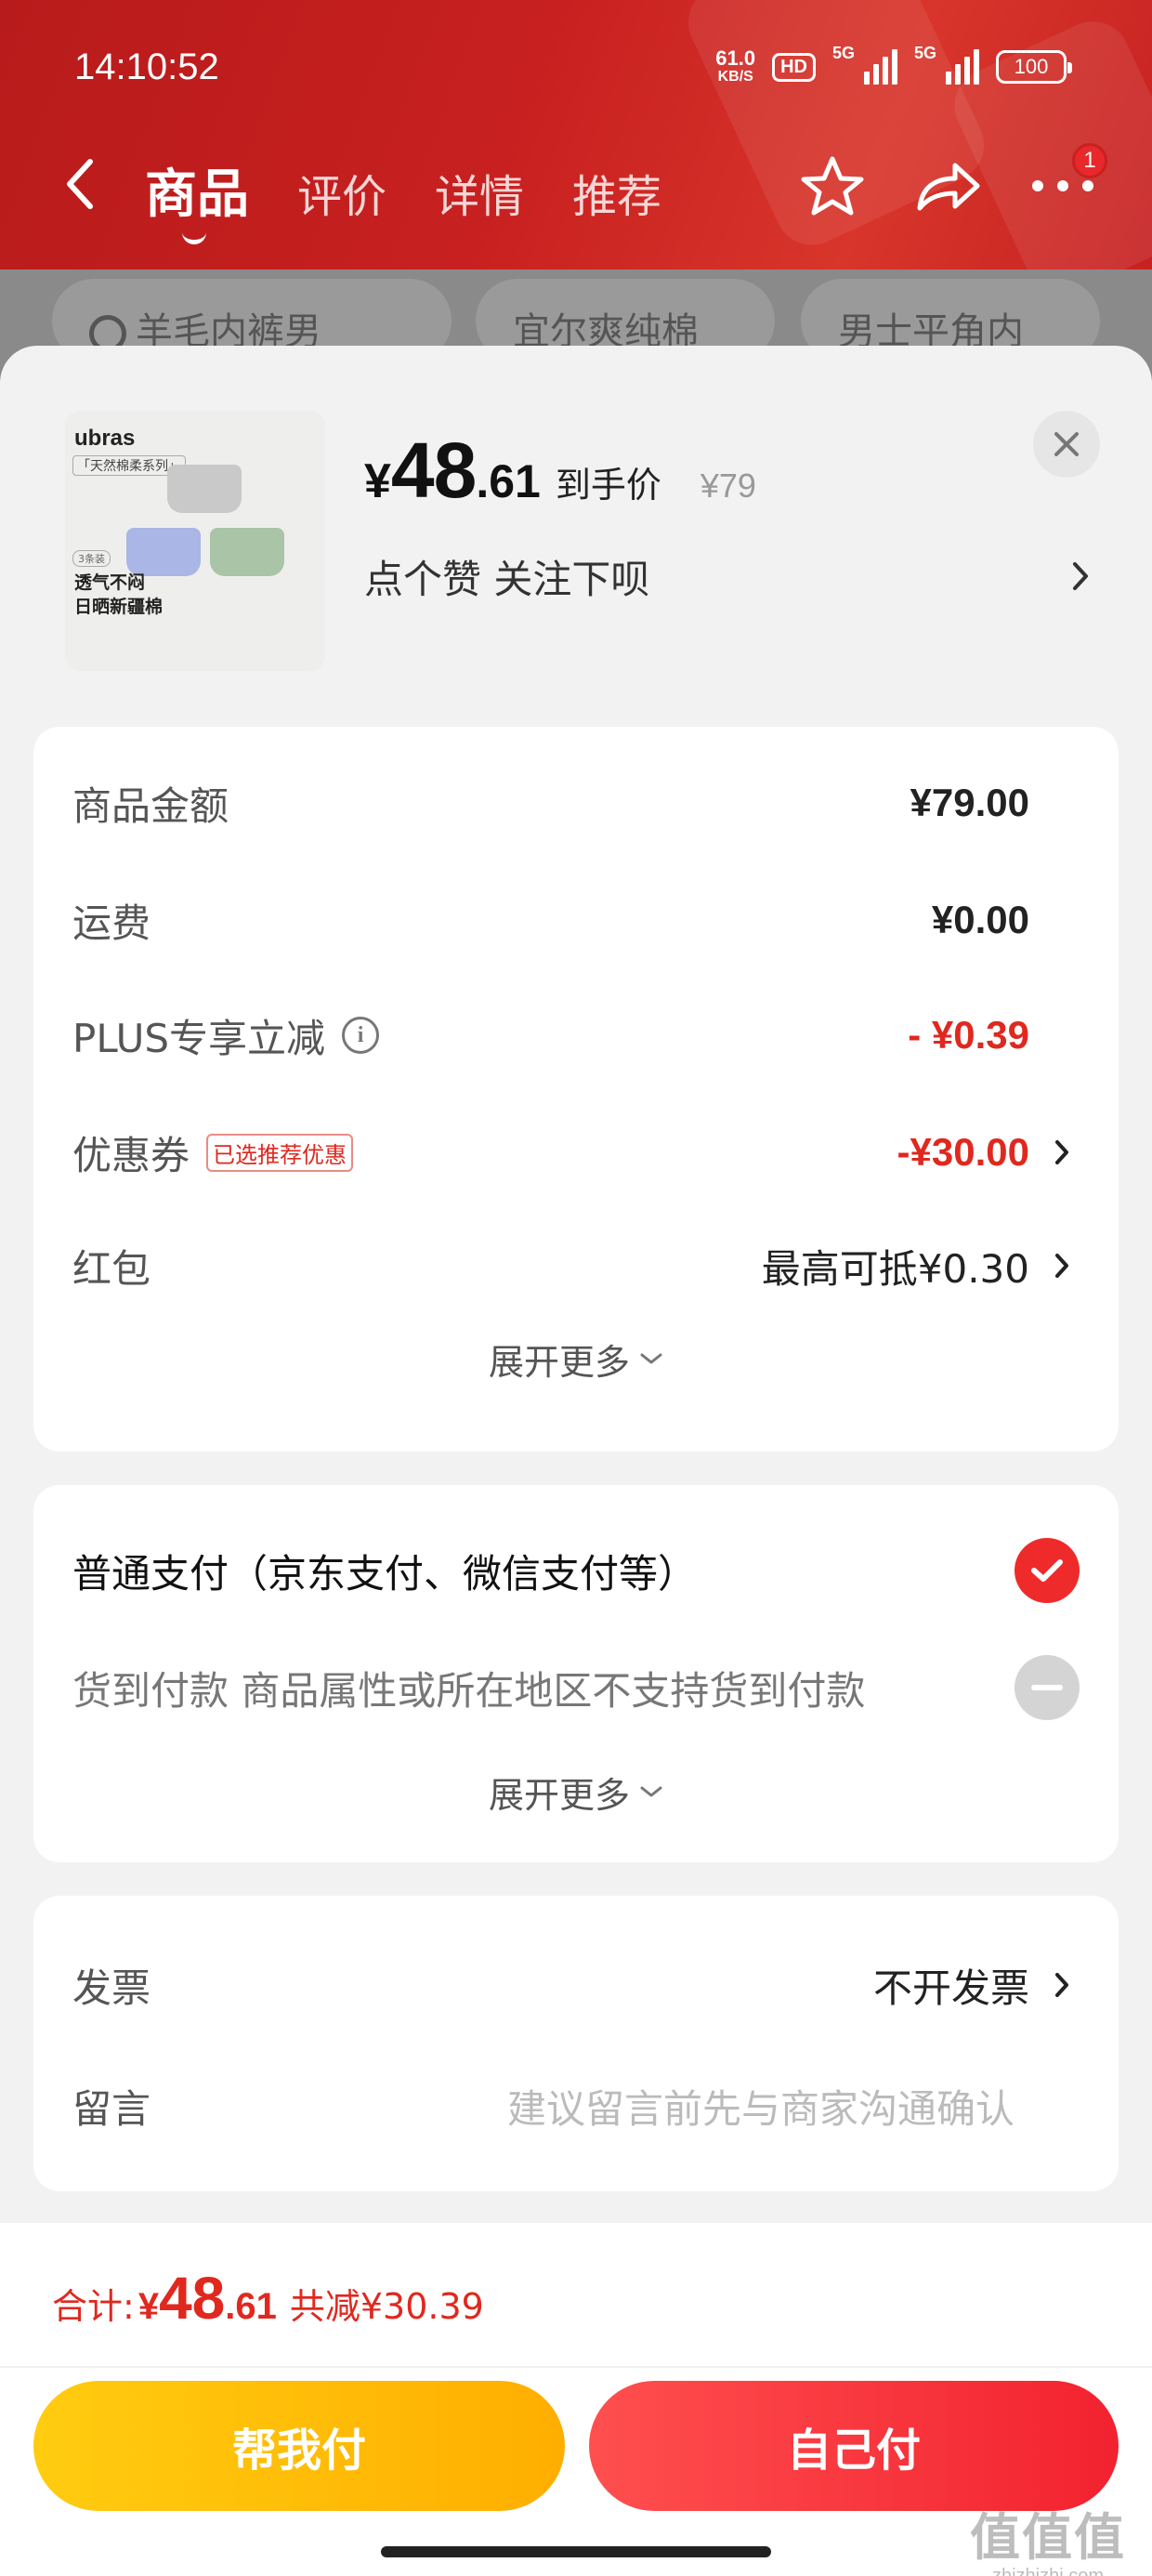  I want to click on more-button: 1, so click(1068, 179).